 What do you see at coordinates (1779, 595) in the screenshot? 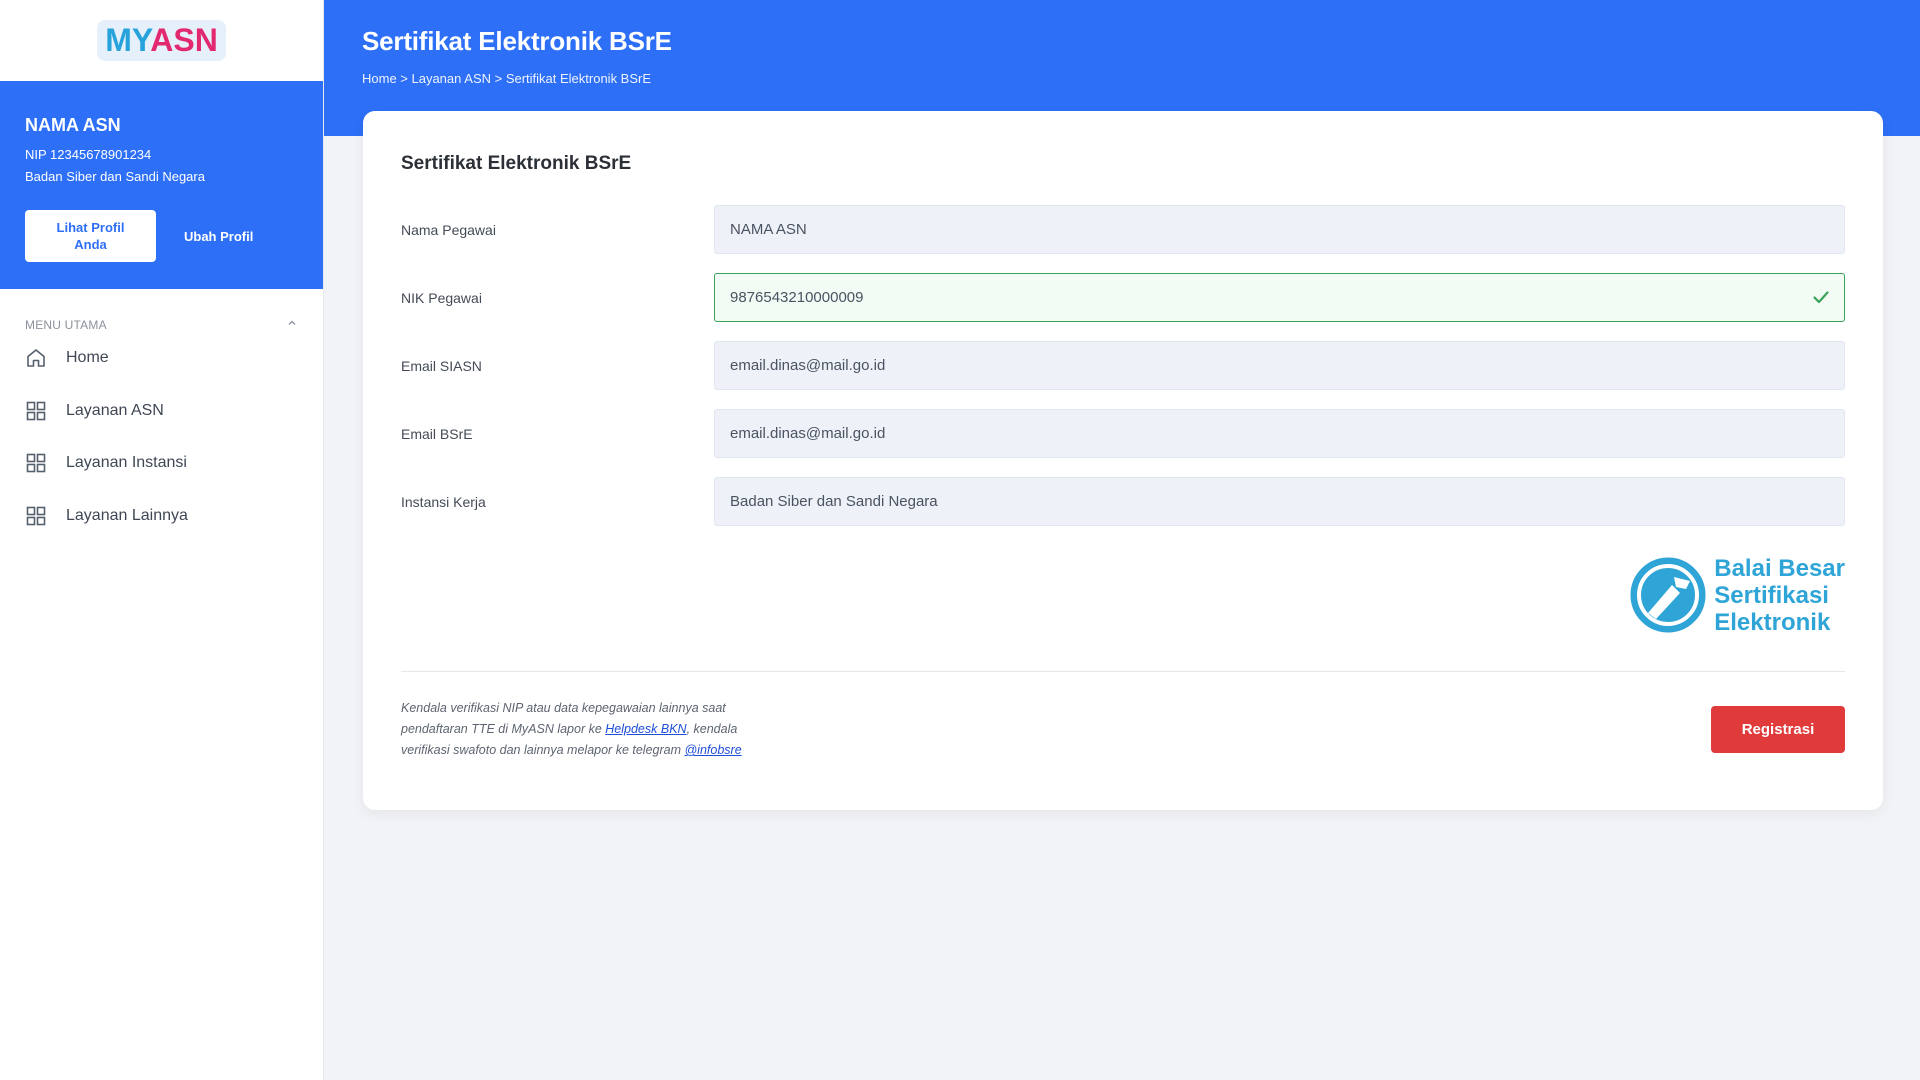
I see `bsre-logo-text: Balai Besar Sertifikasi Elektronik` at bounding box center [1779, 595].